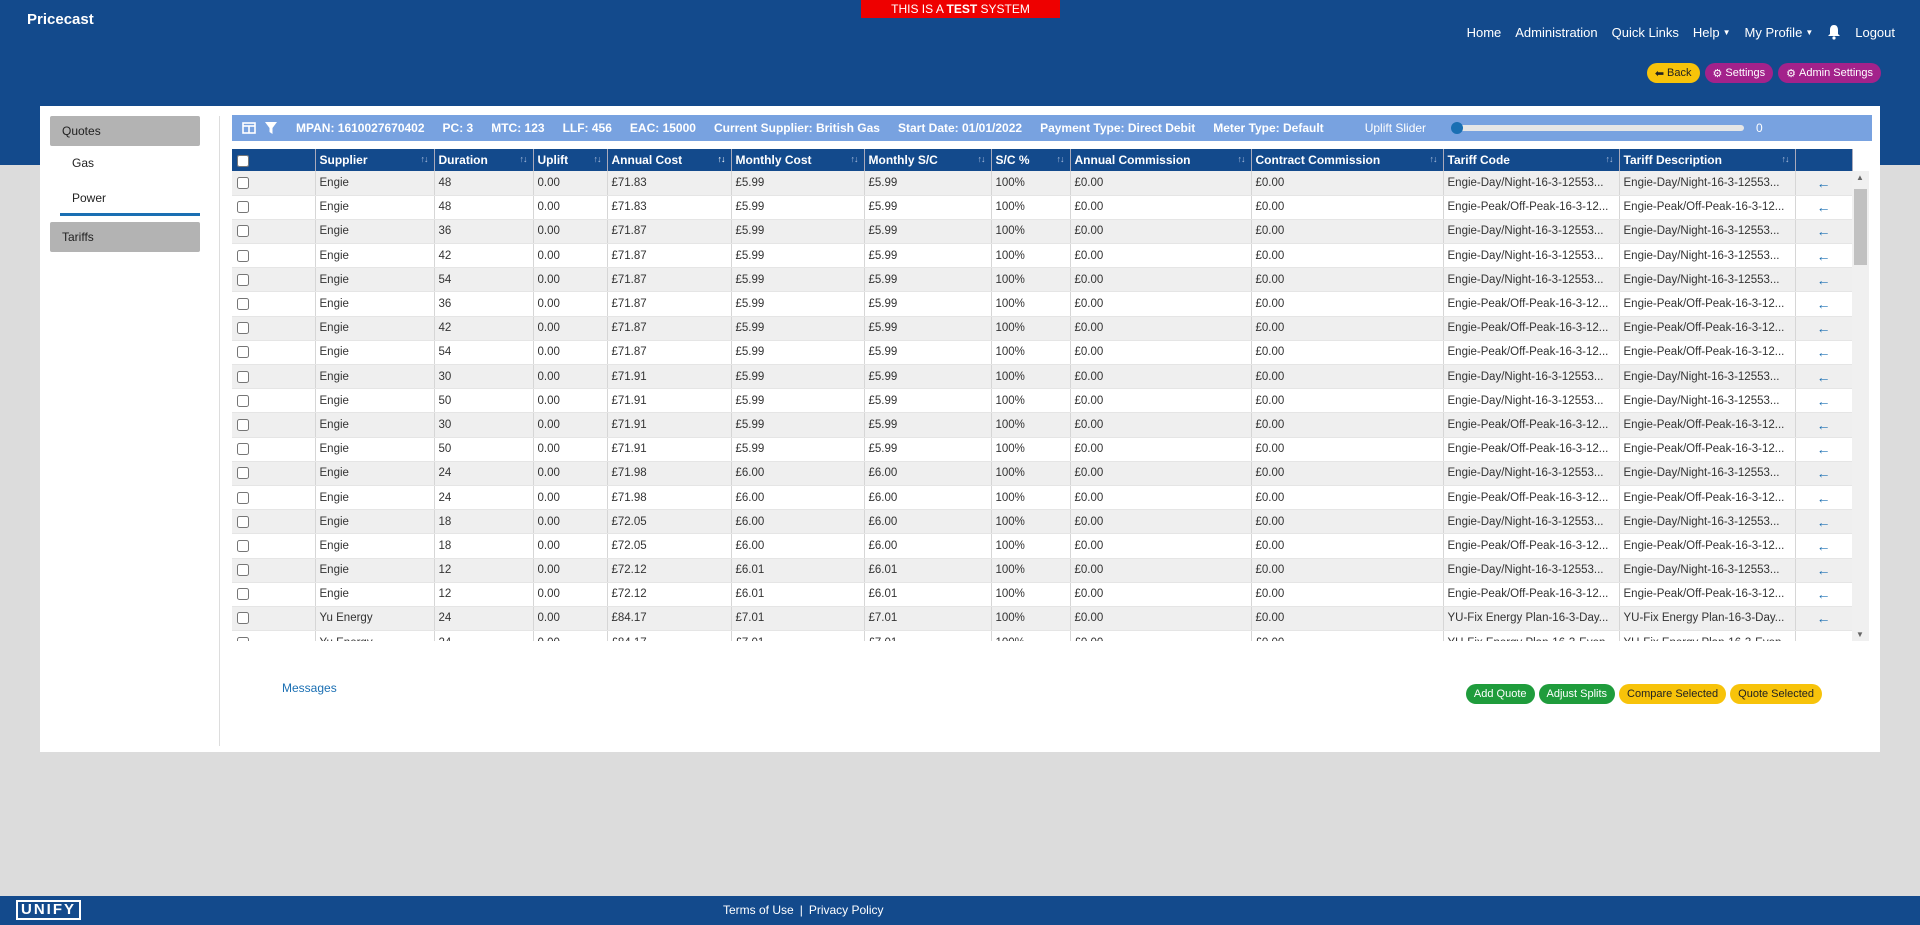 Image resolution: width=1920 pixels, height=925 pixels. What do you see at coordinates (1556, 32) in the screenshot?
I see `nav-administration: Administration` at bounding box center [1556, 32].